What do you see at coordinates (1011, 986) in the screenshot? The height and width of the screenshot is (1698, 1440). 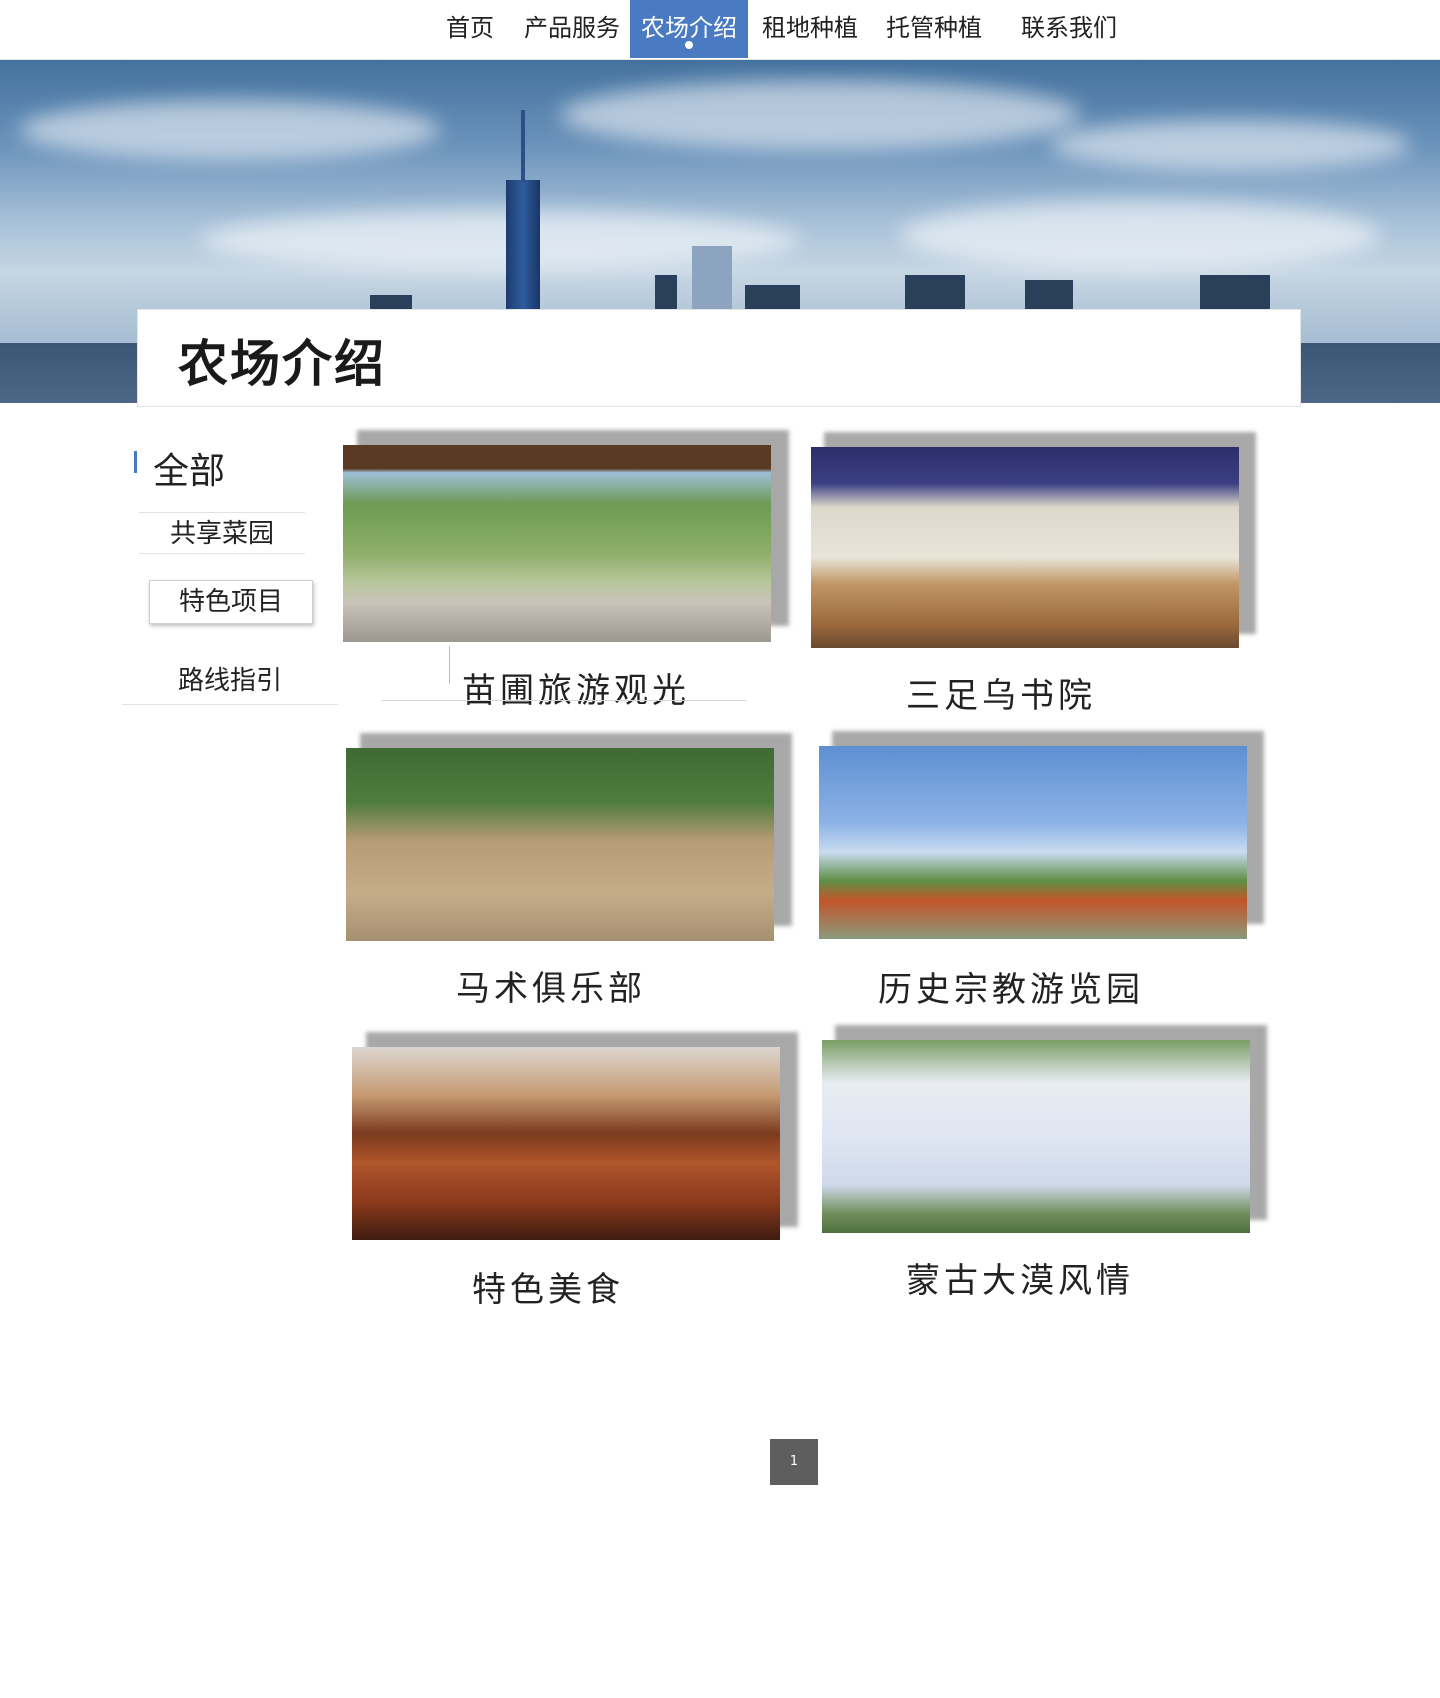 I see `gallery-caption: 历史宗教游览园` at bounding box center [1011, 986].